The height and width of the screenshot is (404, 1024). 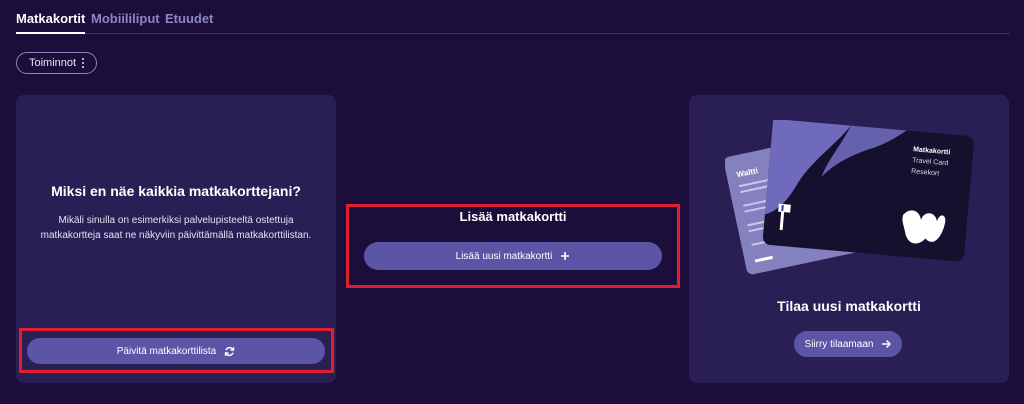 I want to click on actions-button: Toiminnot, so click(x=57, y=63).